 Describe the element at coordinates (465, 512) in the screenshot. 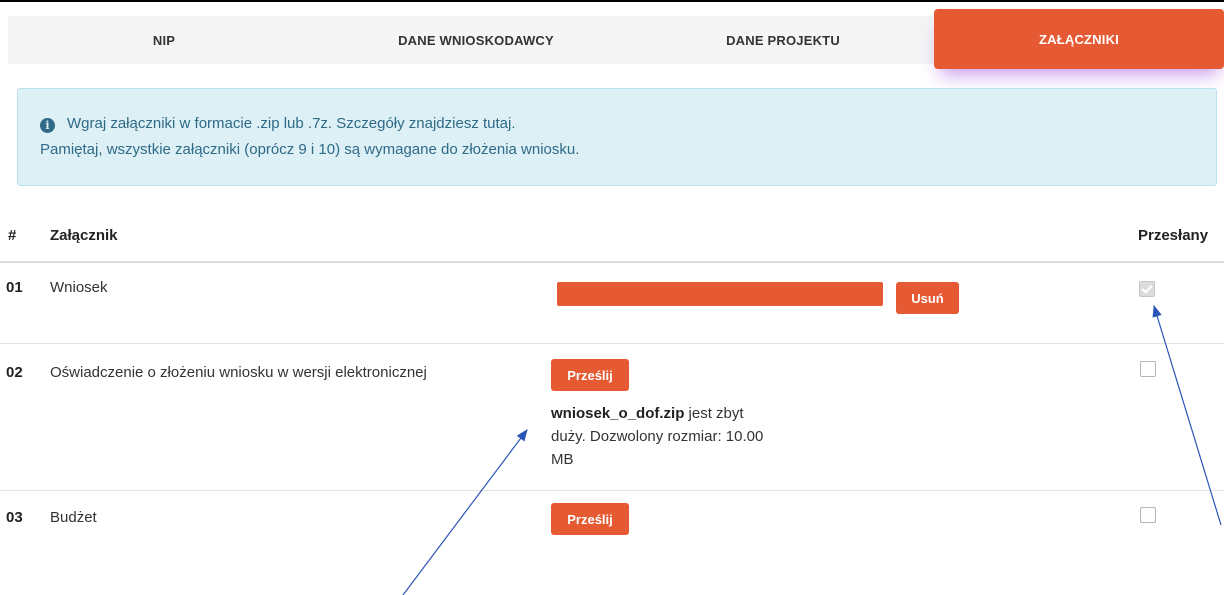

I see `arrow-to-error-message` at that location.